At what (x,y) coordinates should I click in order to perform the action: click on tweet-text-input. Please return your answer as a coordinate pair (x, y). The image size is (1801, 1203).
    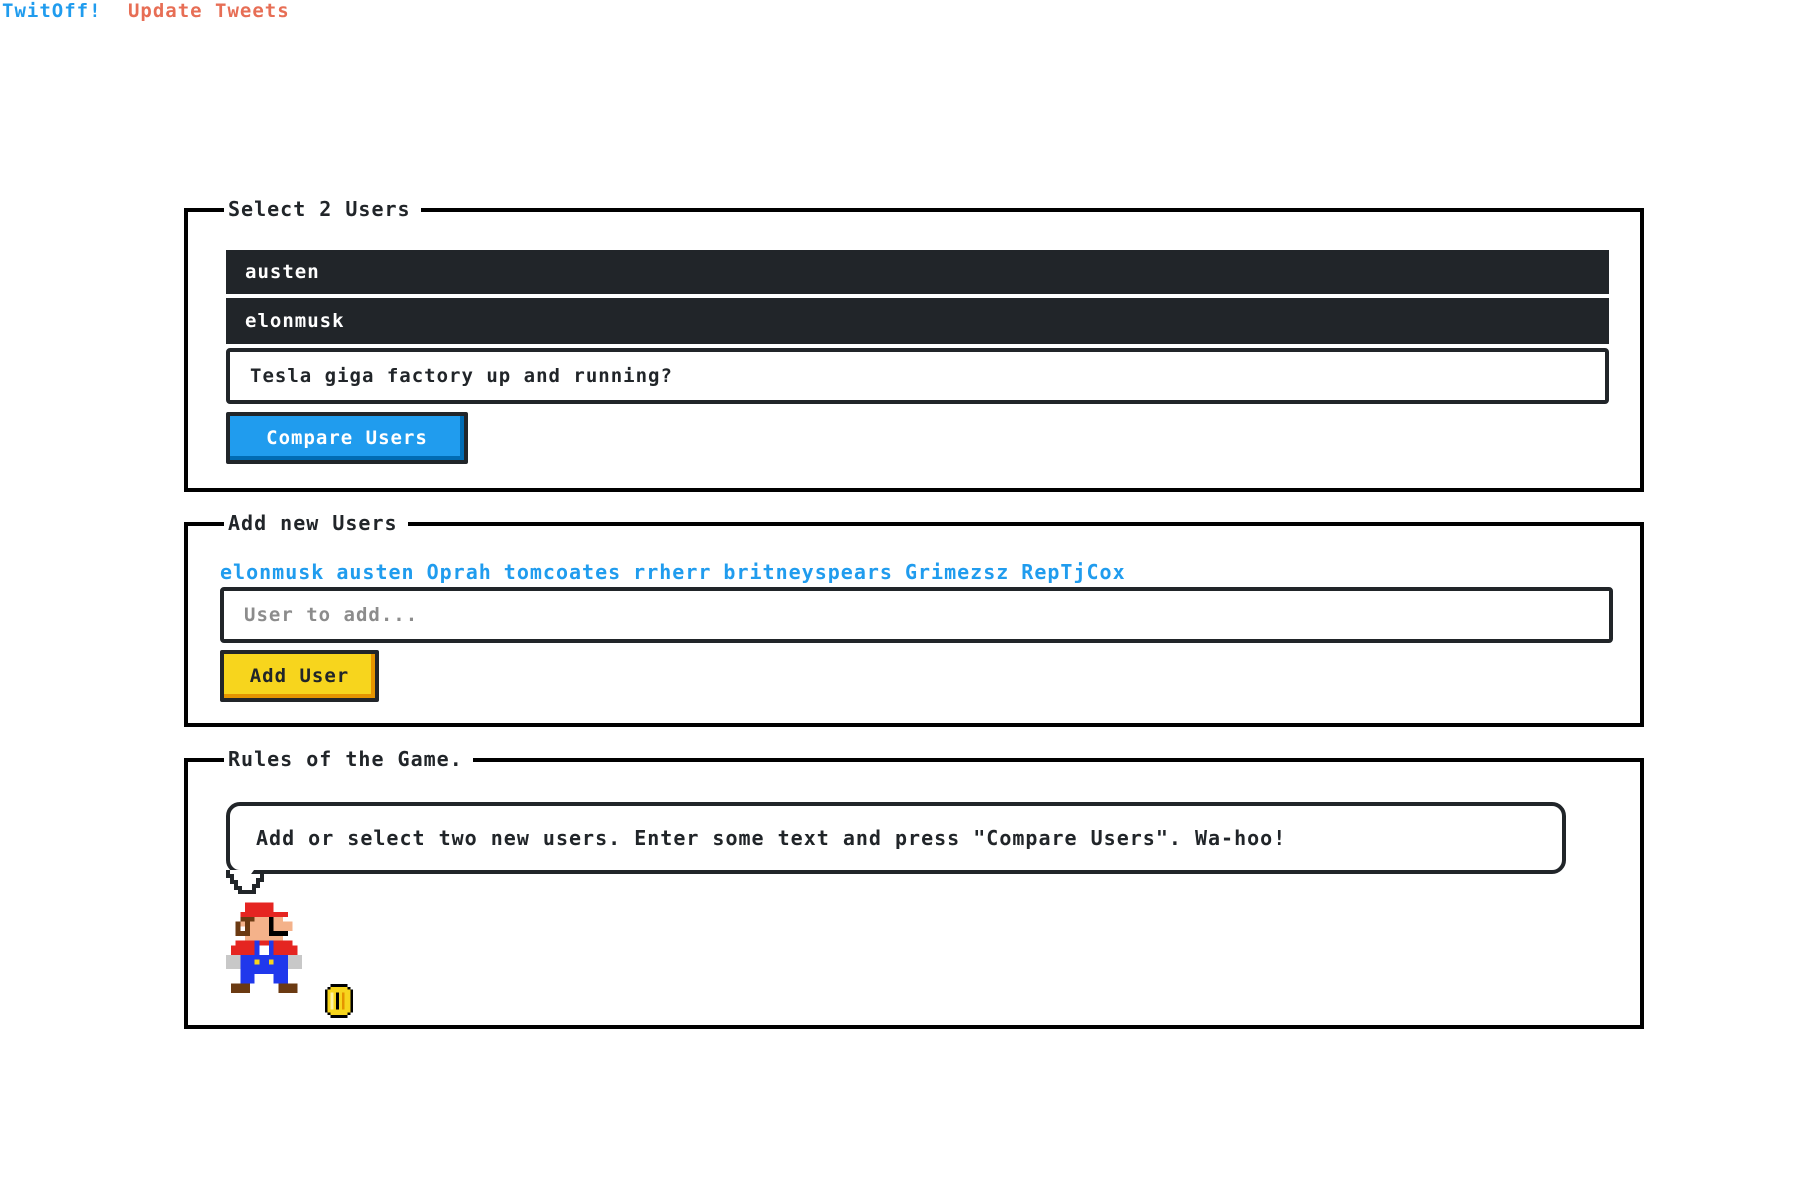
    Looking at the image, I should click on (917, 376).